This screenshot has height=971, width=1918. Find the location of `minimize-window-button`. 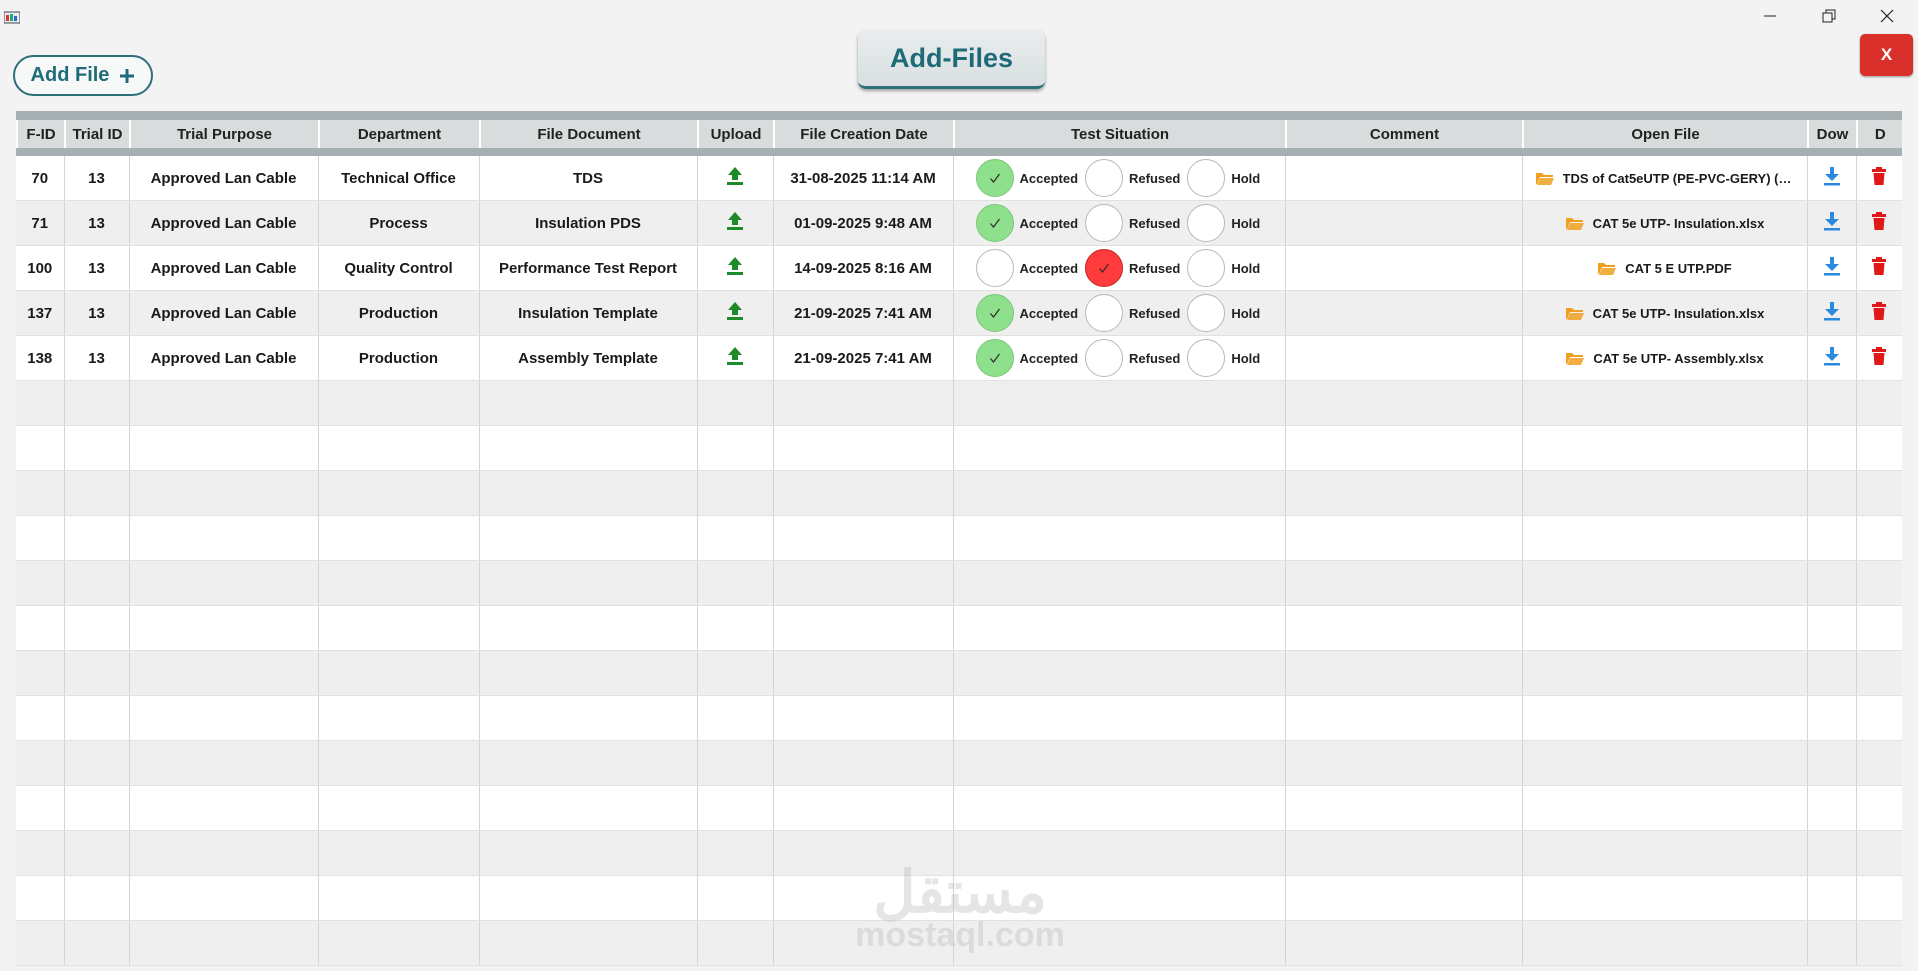

minimize-window-button is located at coordinates (1770, 16).